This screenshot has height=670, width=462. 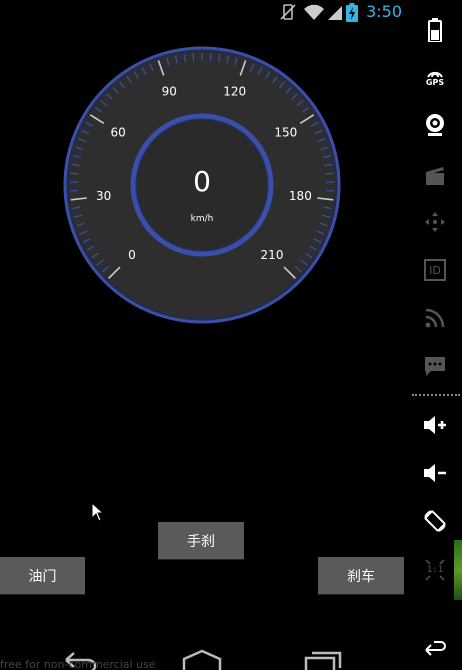 What do you see at coordinates (435, 82) in the screenshot?
I see `gps-label: GPS` at bounding box center [435, 82].